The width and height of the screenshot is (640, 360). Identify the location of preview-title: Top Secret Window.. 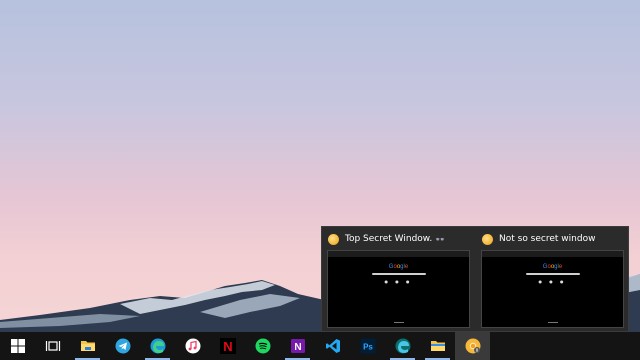
(389, 239).